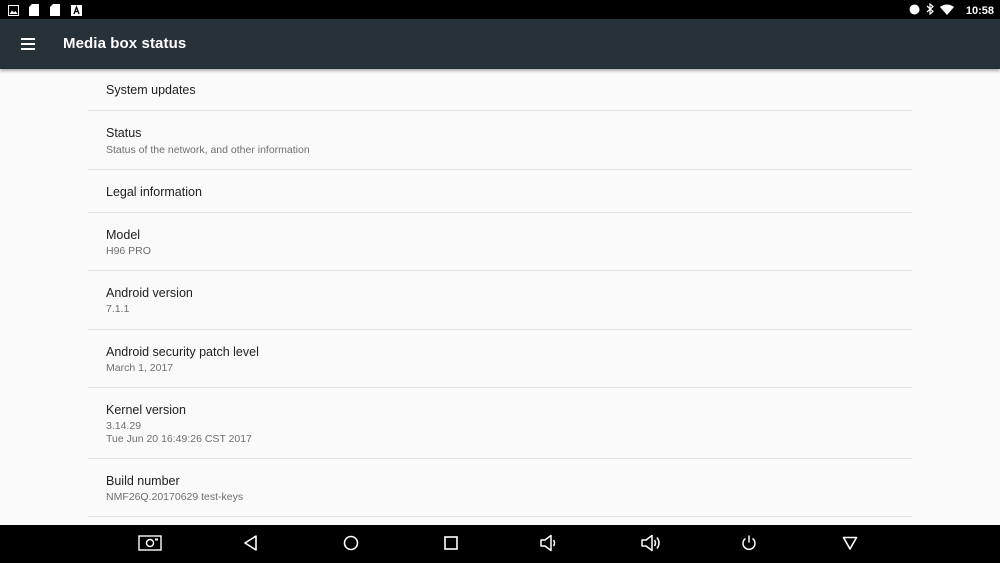  I want to click on item-subtitle: 7.1.1, so click(118, 309).